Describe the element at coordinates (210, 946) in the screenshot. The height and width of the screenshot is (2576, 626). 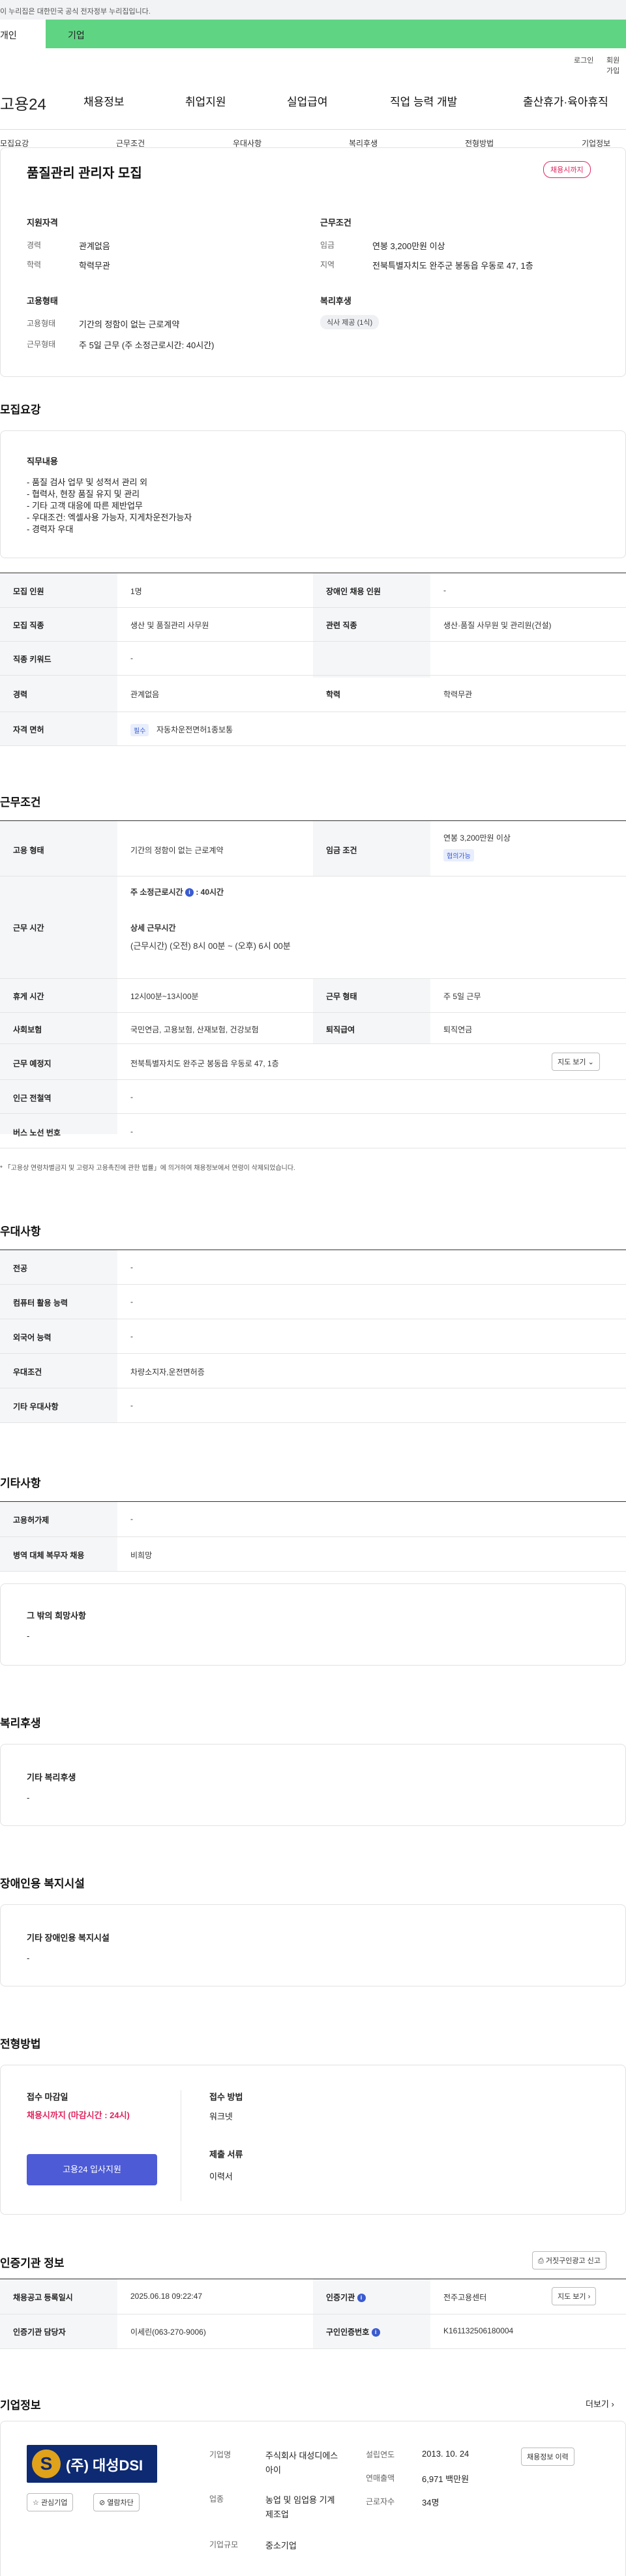
I see `hours-detail-value: (근무시간) (오전) 8시 00분 ~ (오후) 6시 00분` at that location.